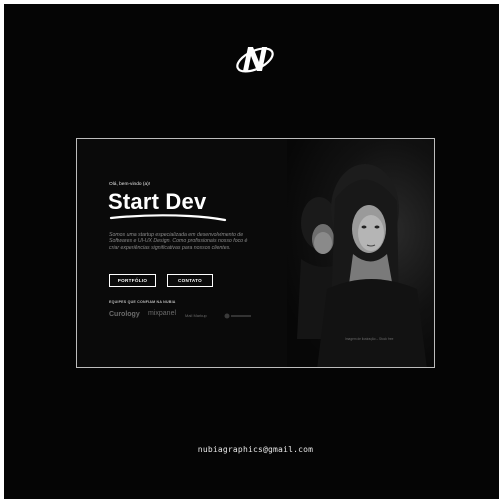 The height and width of the screenshot is (503, 503). I want to click on hero-photo, so click(360, 253).